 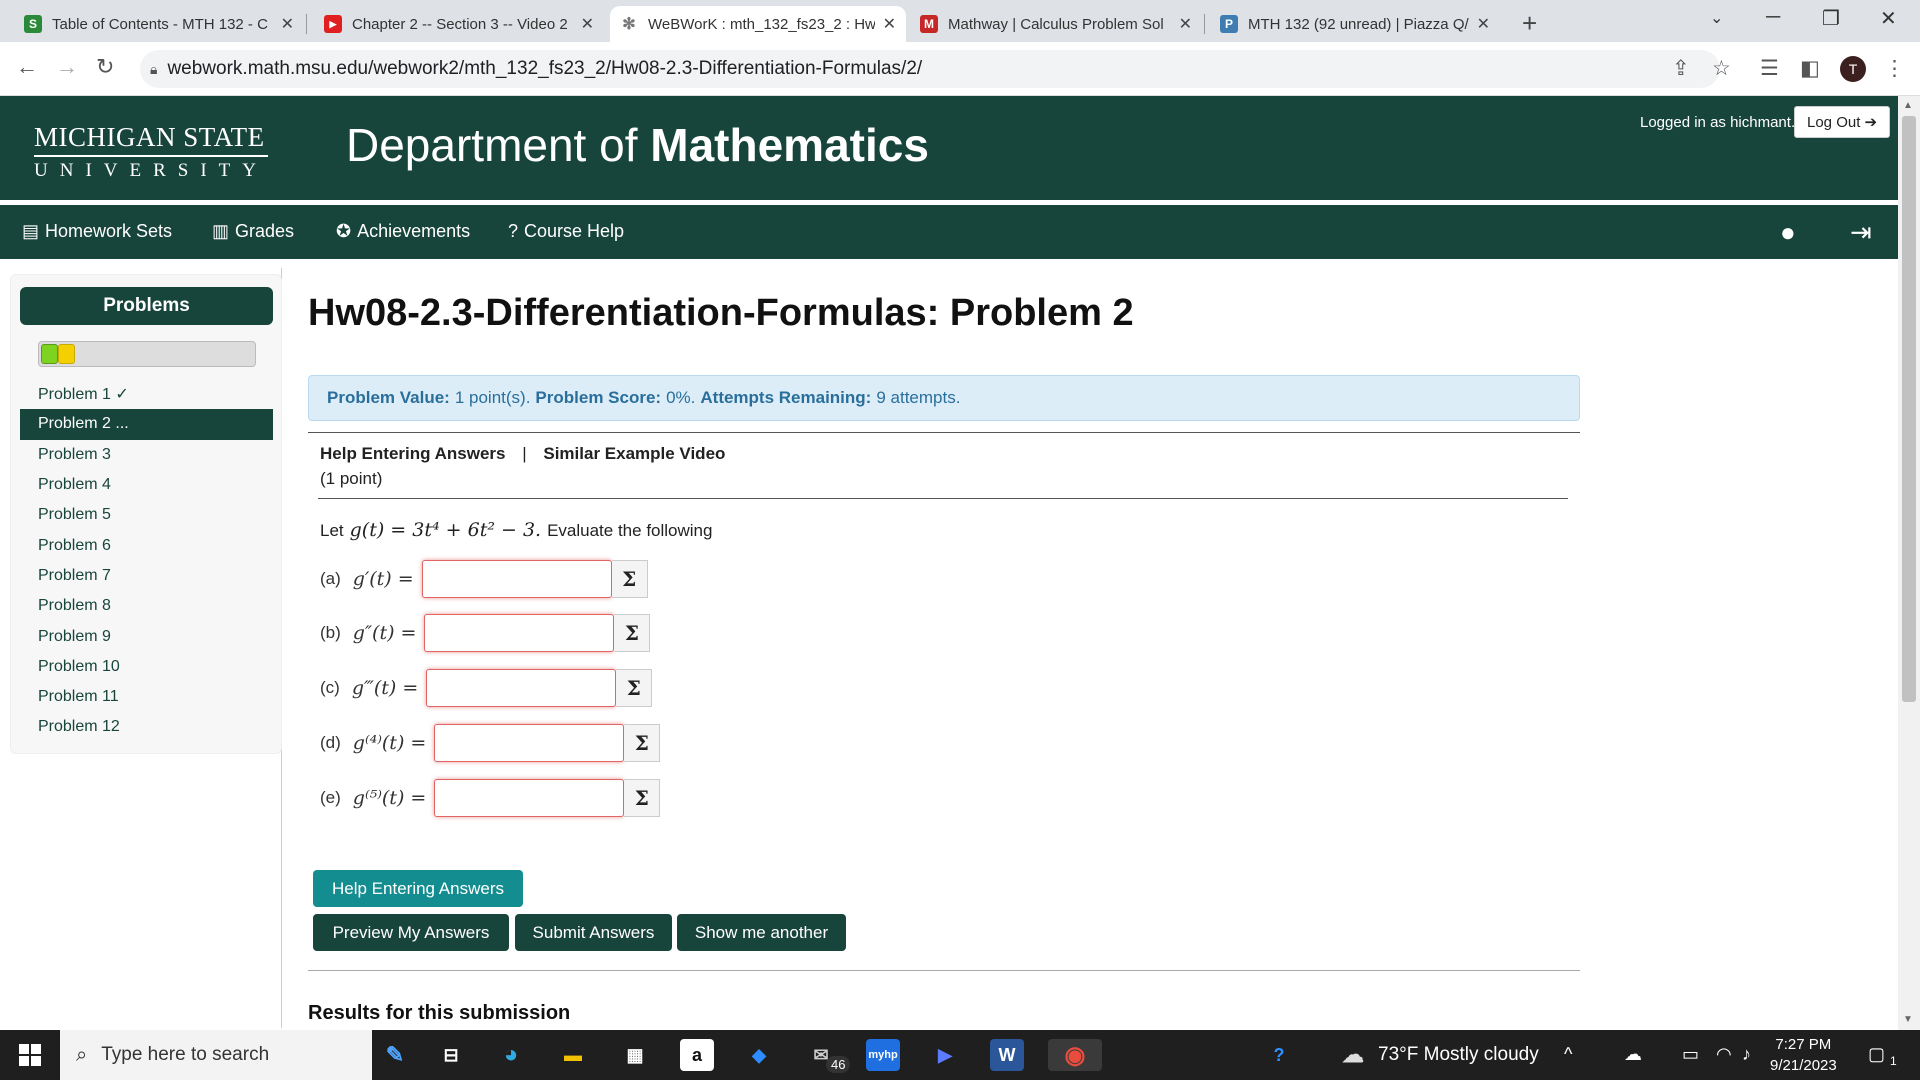 I want to click on start-button, so click(x=30, y=1055).